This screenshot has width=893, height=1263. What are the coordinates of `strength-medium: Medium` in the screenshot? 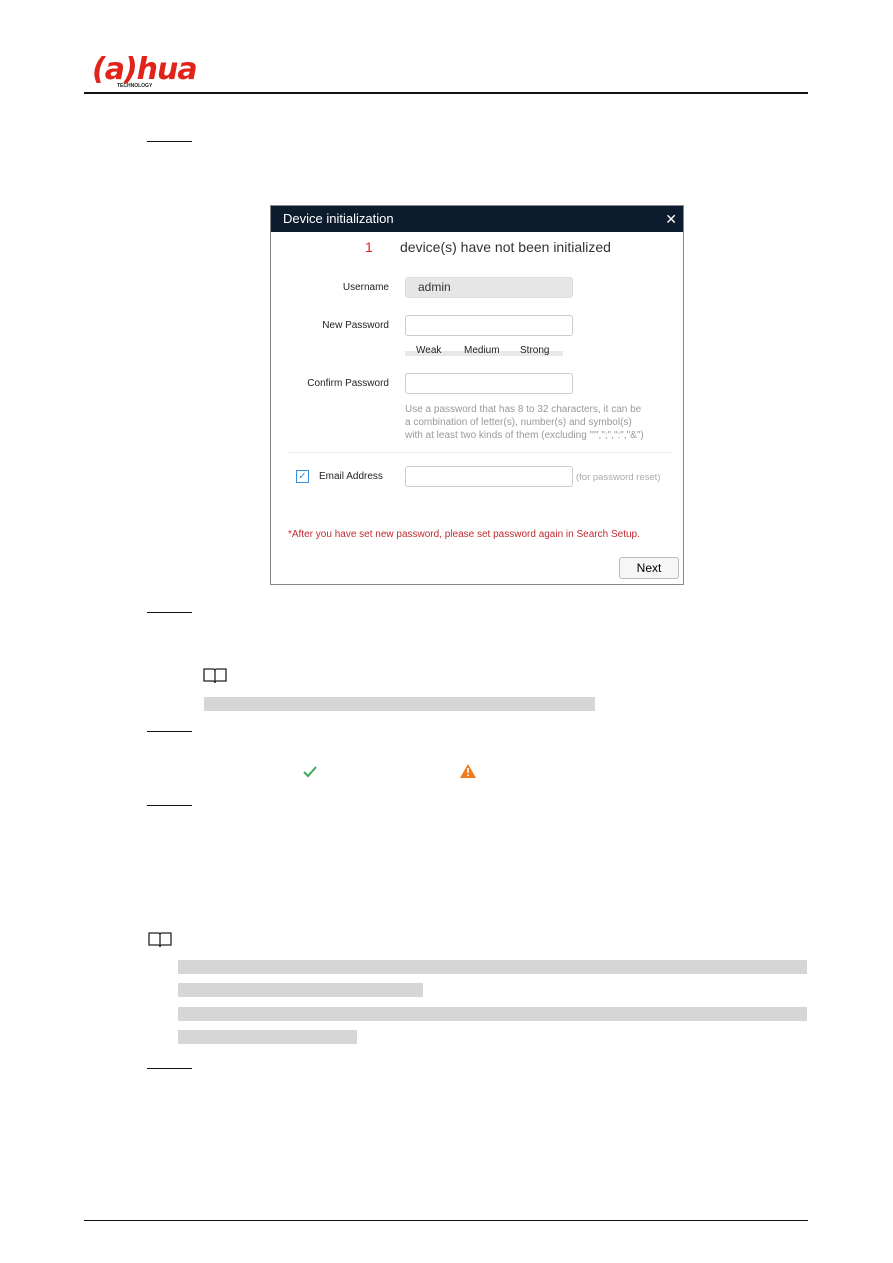 It's located at (482, 350).